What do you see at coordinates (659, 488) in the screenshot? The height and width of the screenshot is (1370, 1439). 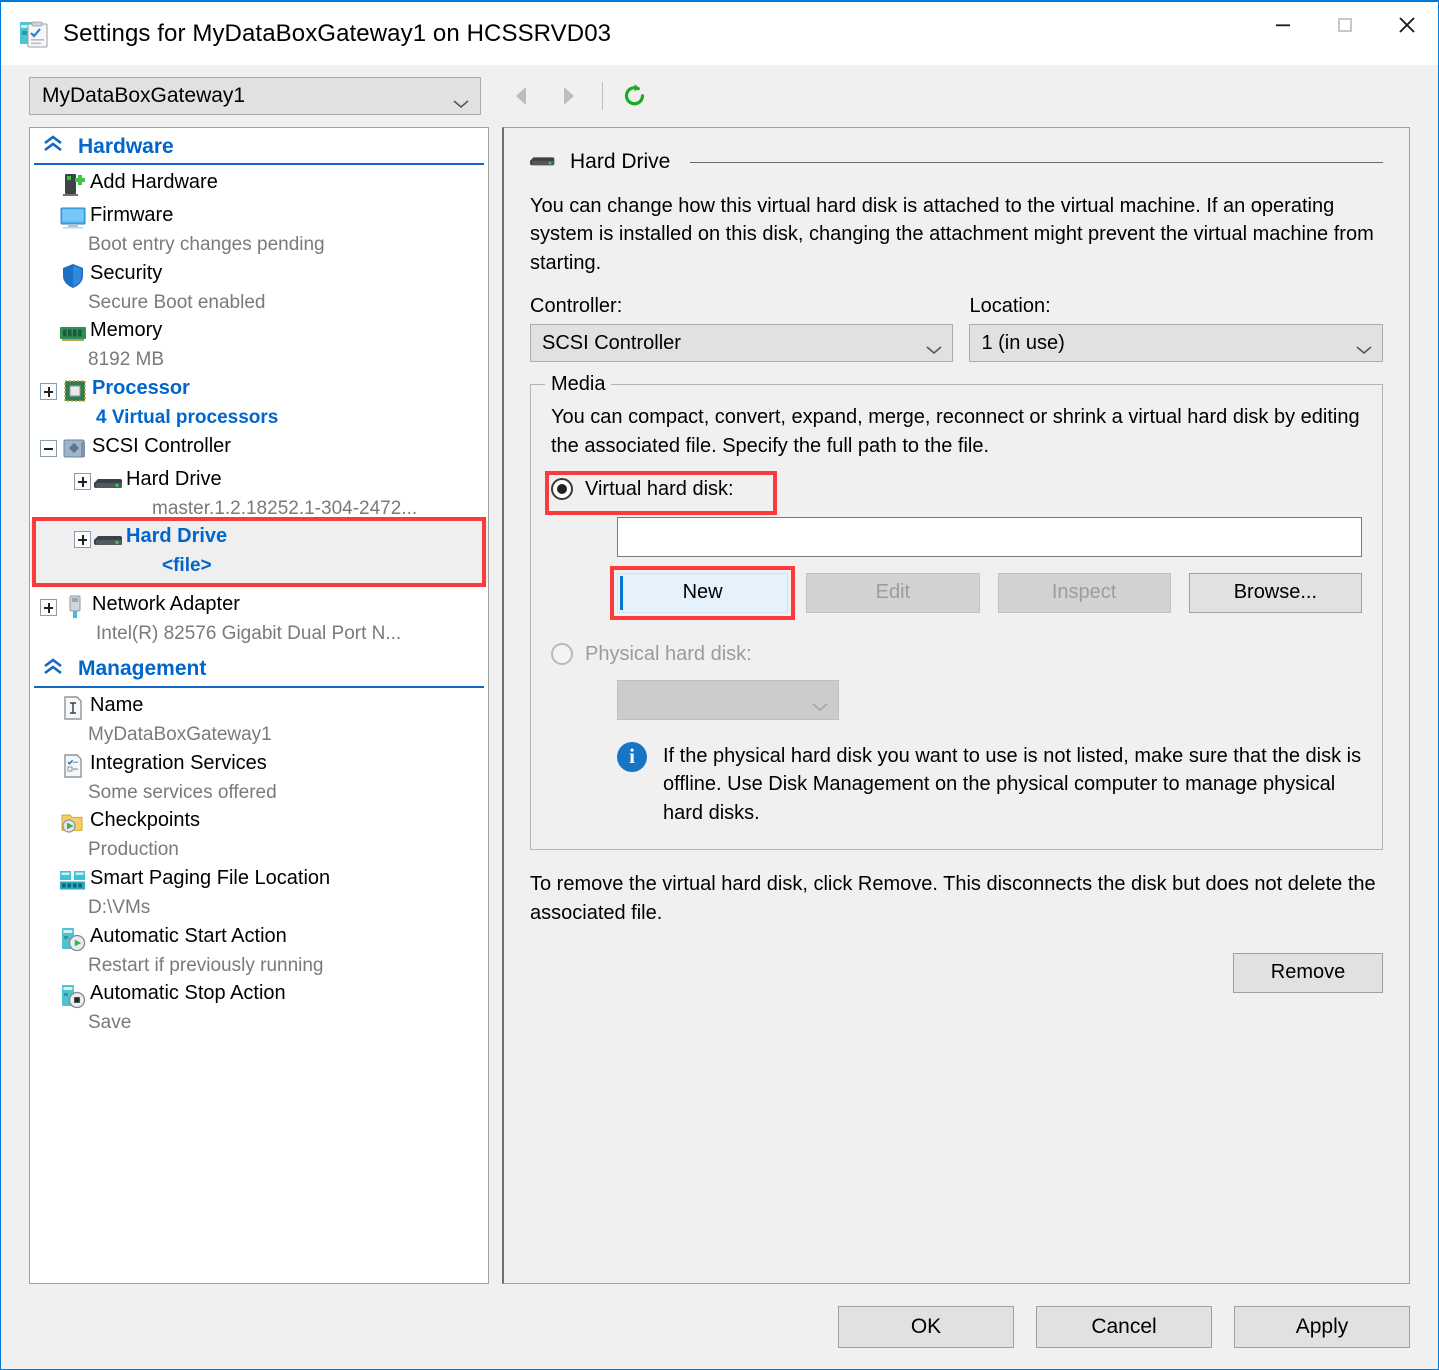 I see `virtual-hard-disk-label: Virtual hard disk:` at bounding box center [659, 488].